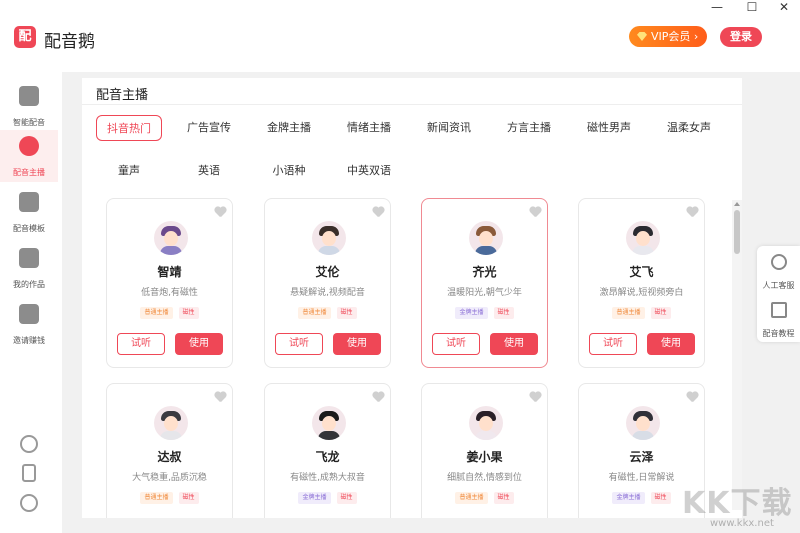  What do you see at coordinates (327, 283) in the screenshot?
I see `anchor-card: 艾伦 悬疑解说,视频配音 普通主播 磁性 试听 使用` at bounding box center [327, 283].